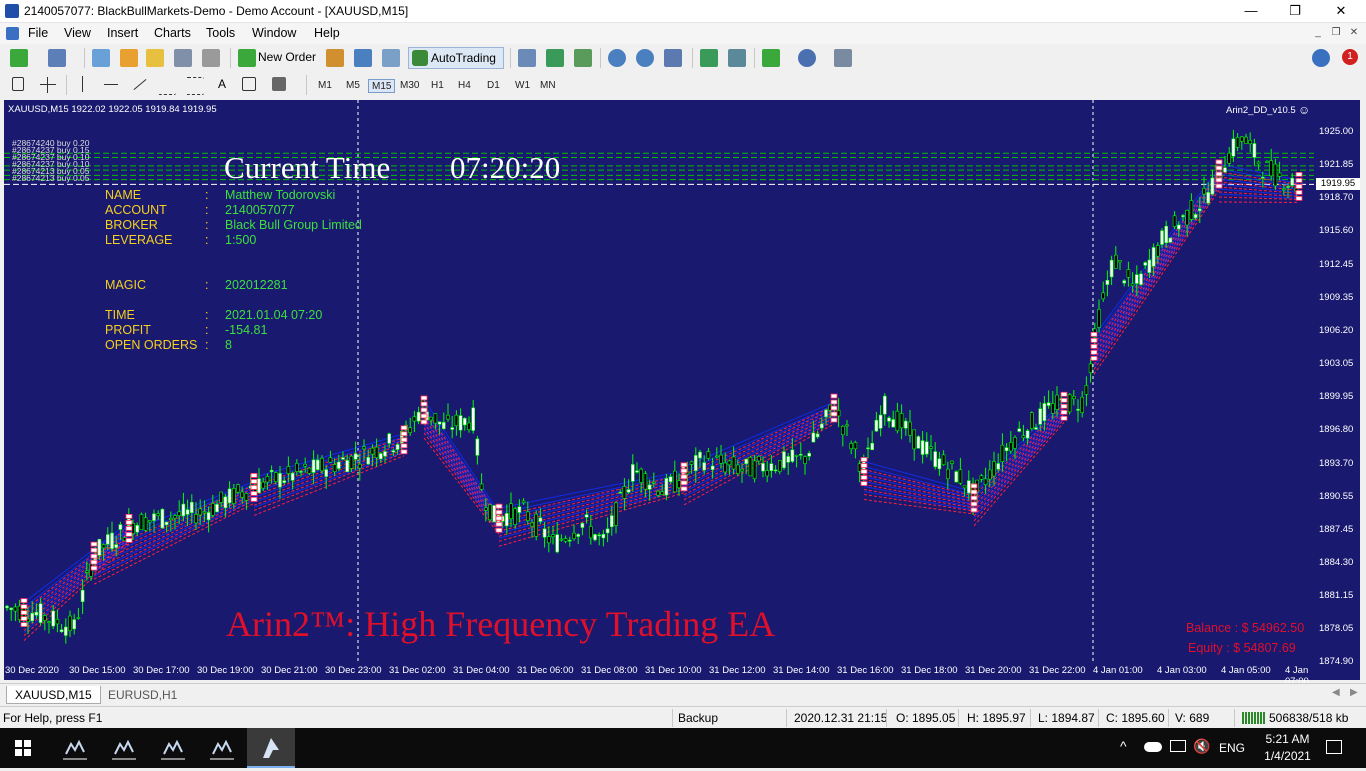  What do you see at coordinates (329, 470) in the screenshot?
I see `sell-grid-line` at bounding box center [329, 470].